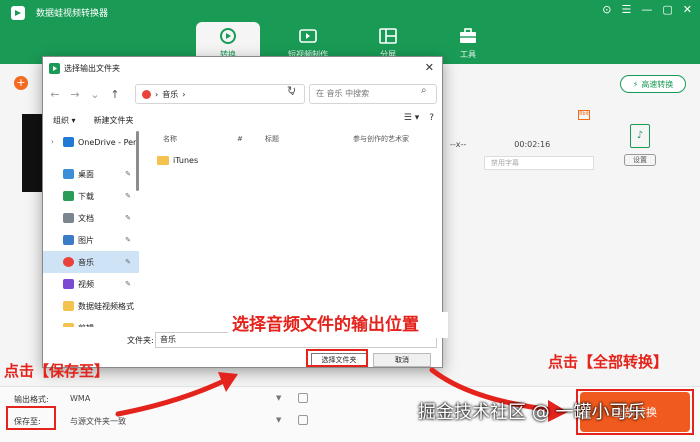 Image resolution: width=700 pixels, height=442 pixels. Describe the element at coordinates (337, 358) in the screenshot. I see `highlight-select-folder` at that location.